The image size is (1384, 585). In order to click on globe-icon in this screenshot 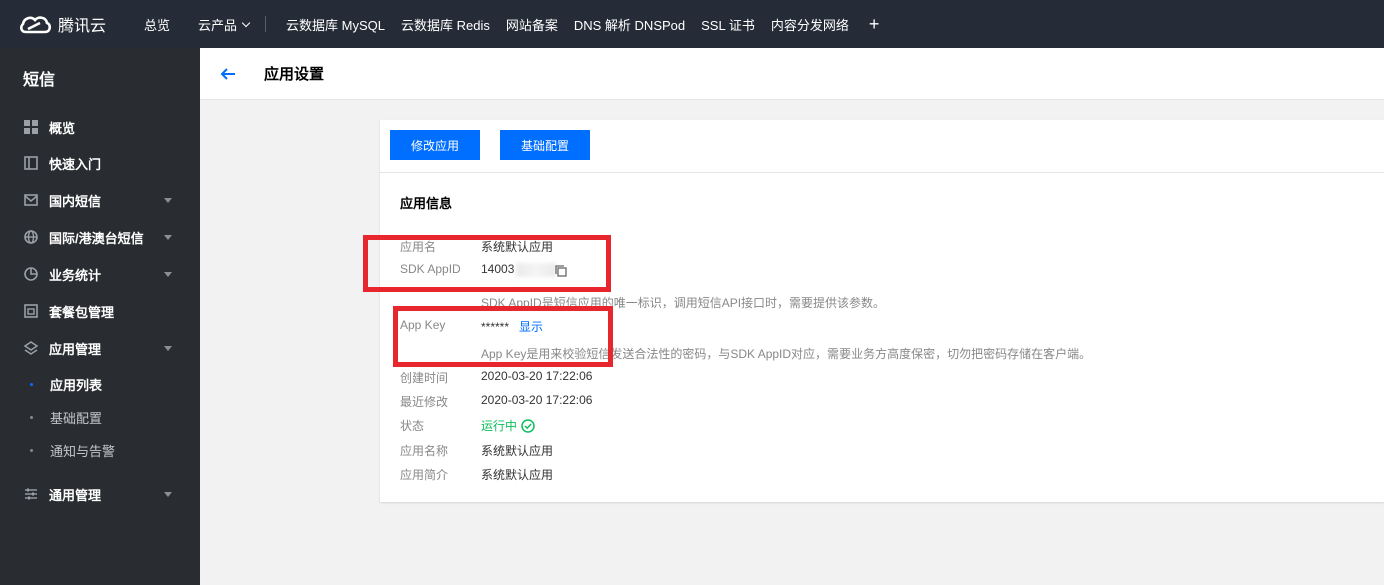, I will do `click(31, 237)`.